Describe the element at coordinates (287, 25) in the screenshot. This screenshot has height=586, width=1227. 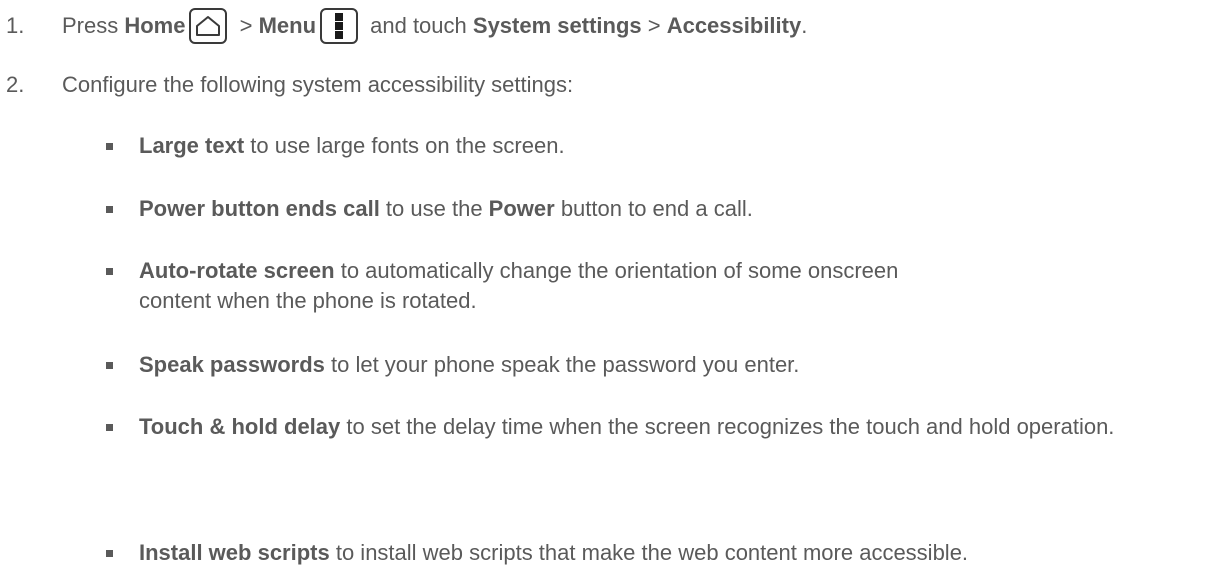
I see `menu-label: Menu` at that location.